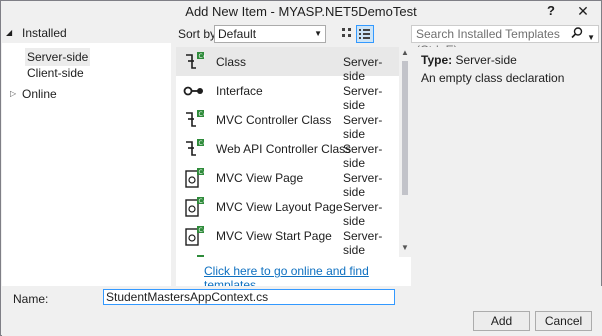 The width and height of the screenshot is (602, 336). I want to click on tree-node-installed: ◢ Installed, so click(86, 33).